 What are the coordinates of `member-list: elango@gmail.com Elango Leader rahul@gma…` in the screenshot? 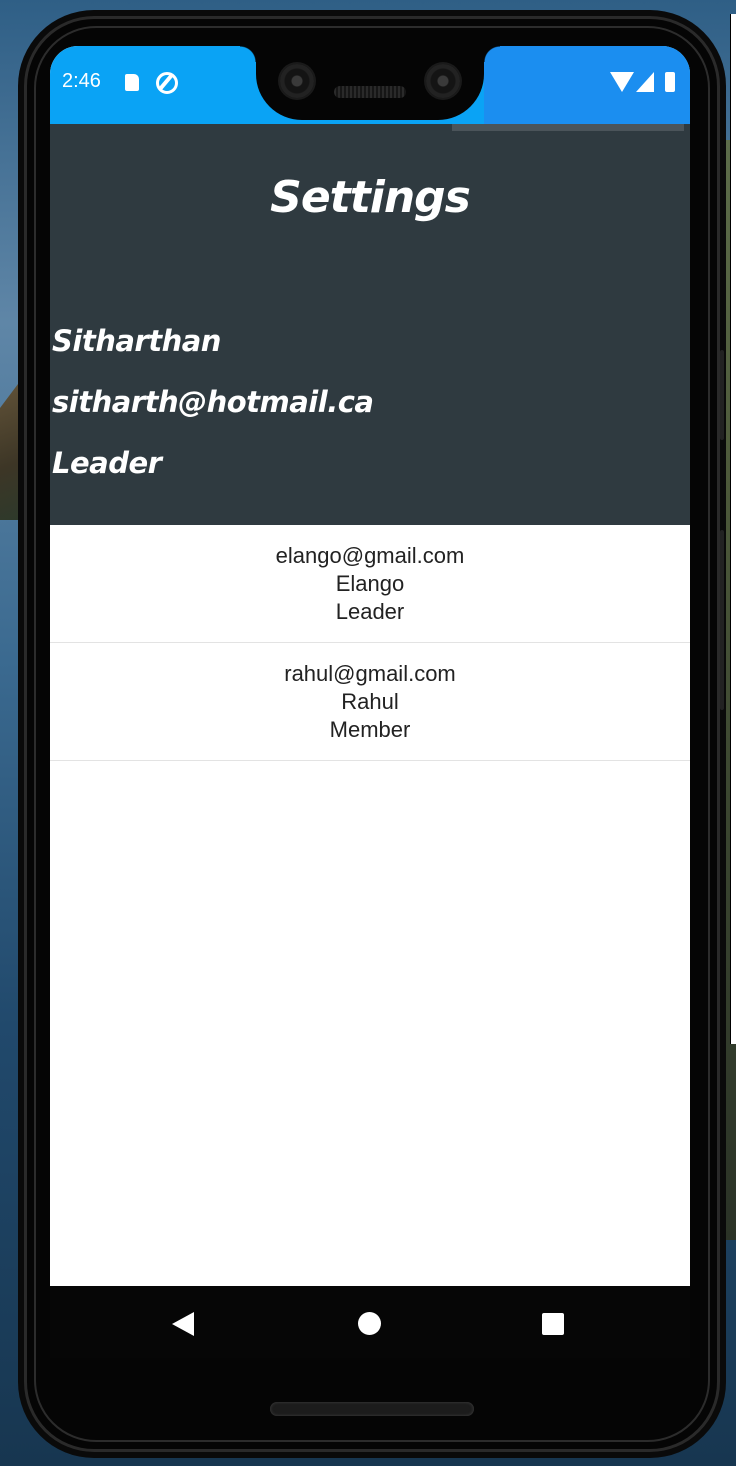 It's located at (370, 643).